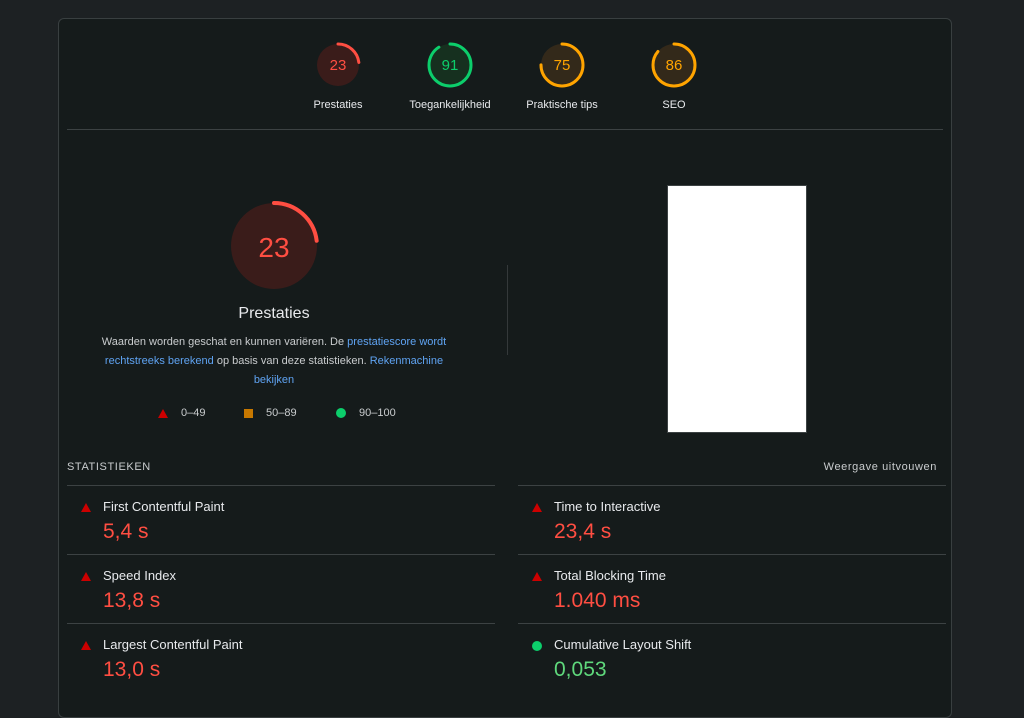 The height and width of the screenshot is (718, 1024). What do you see at coordinates (291, 361) in the screenshot?
I see `description-text: op basis van deze statistieken.` at bounding box center [291, 361].